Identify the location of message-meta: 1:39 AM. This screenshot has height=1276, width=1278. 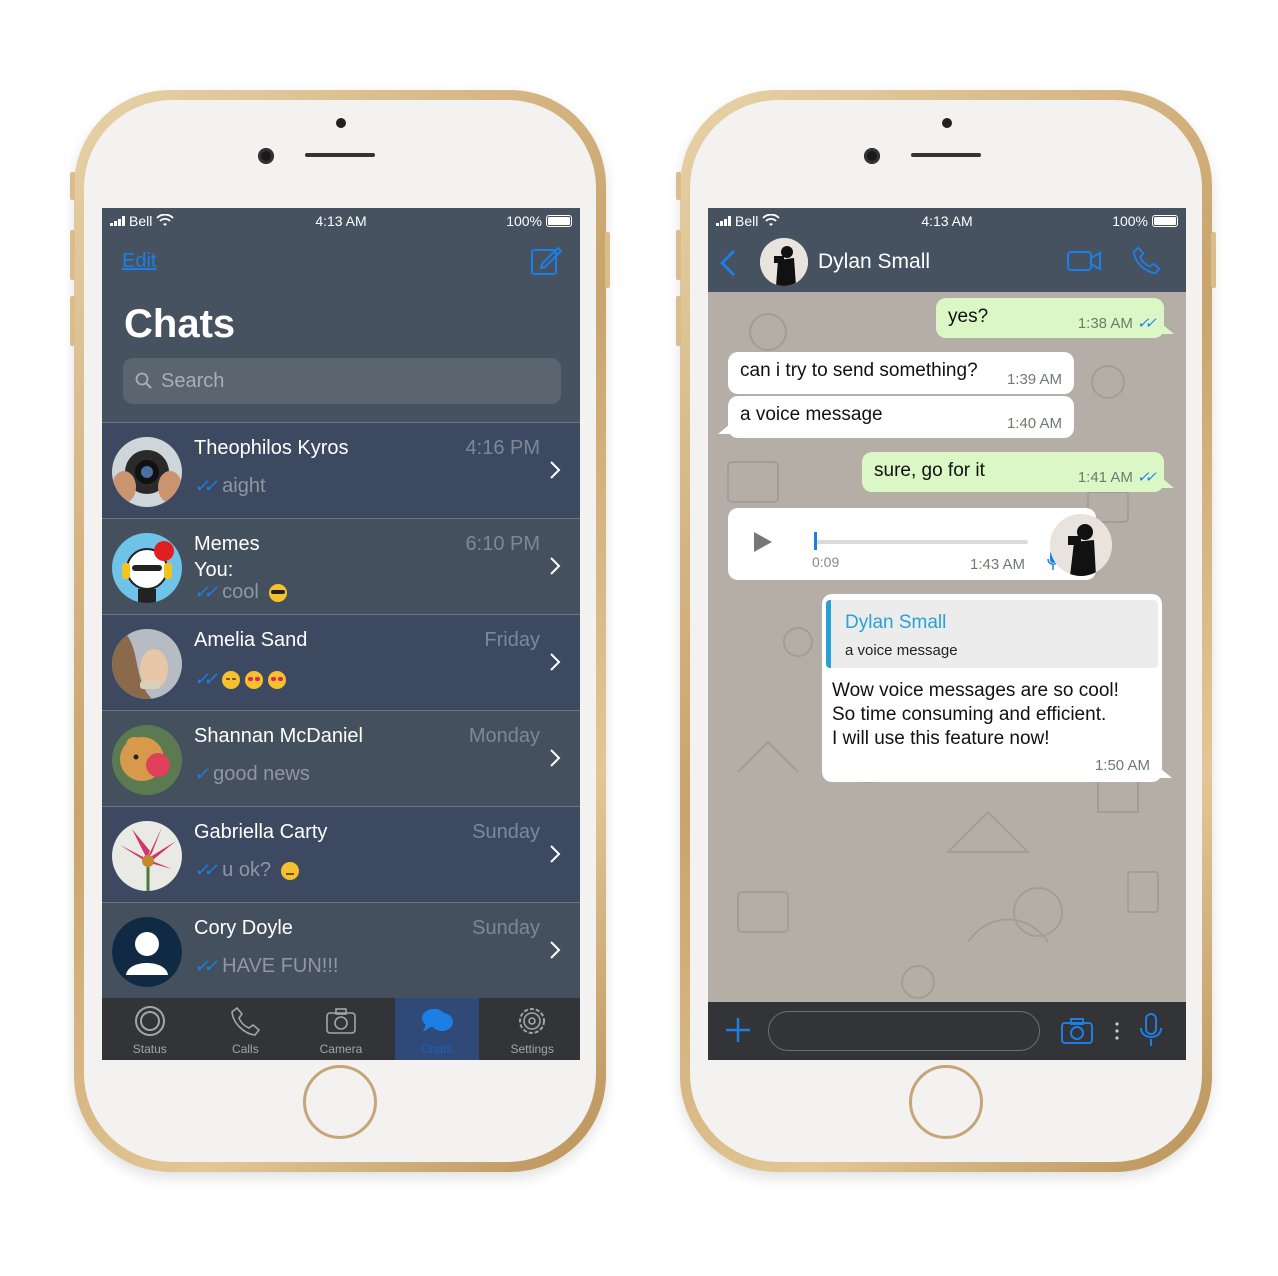
(1034, 379).